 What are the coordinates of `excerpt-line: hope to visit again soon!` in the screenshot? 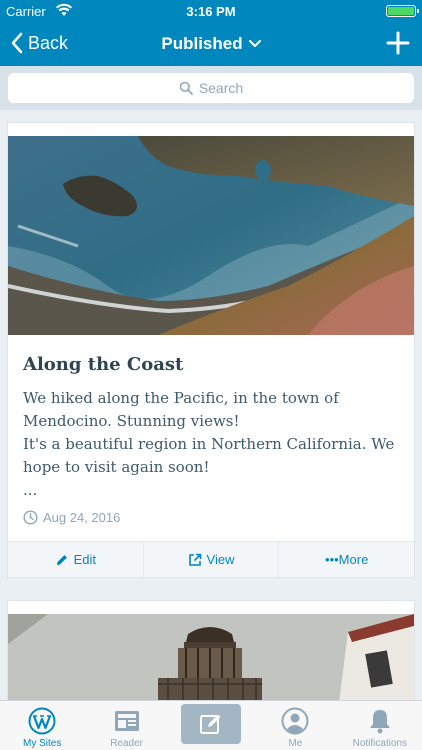 It's located at (116, 467).